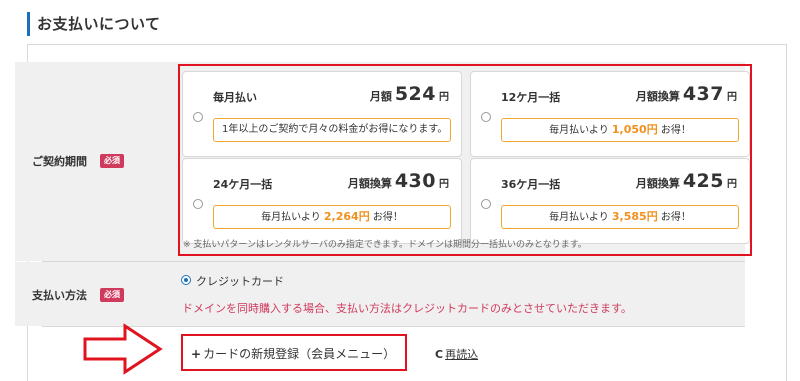  What do you see at coordinates (686, 94) in the screenshot?
I see `plan-price: 月額換算 437 円` at bounding box center [686, 94].